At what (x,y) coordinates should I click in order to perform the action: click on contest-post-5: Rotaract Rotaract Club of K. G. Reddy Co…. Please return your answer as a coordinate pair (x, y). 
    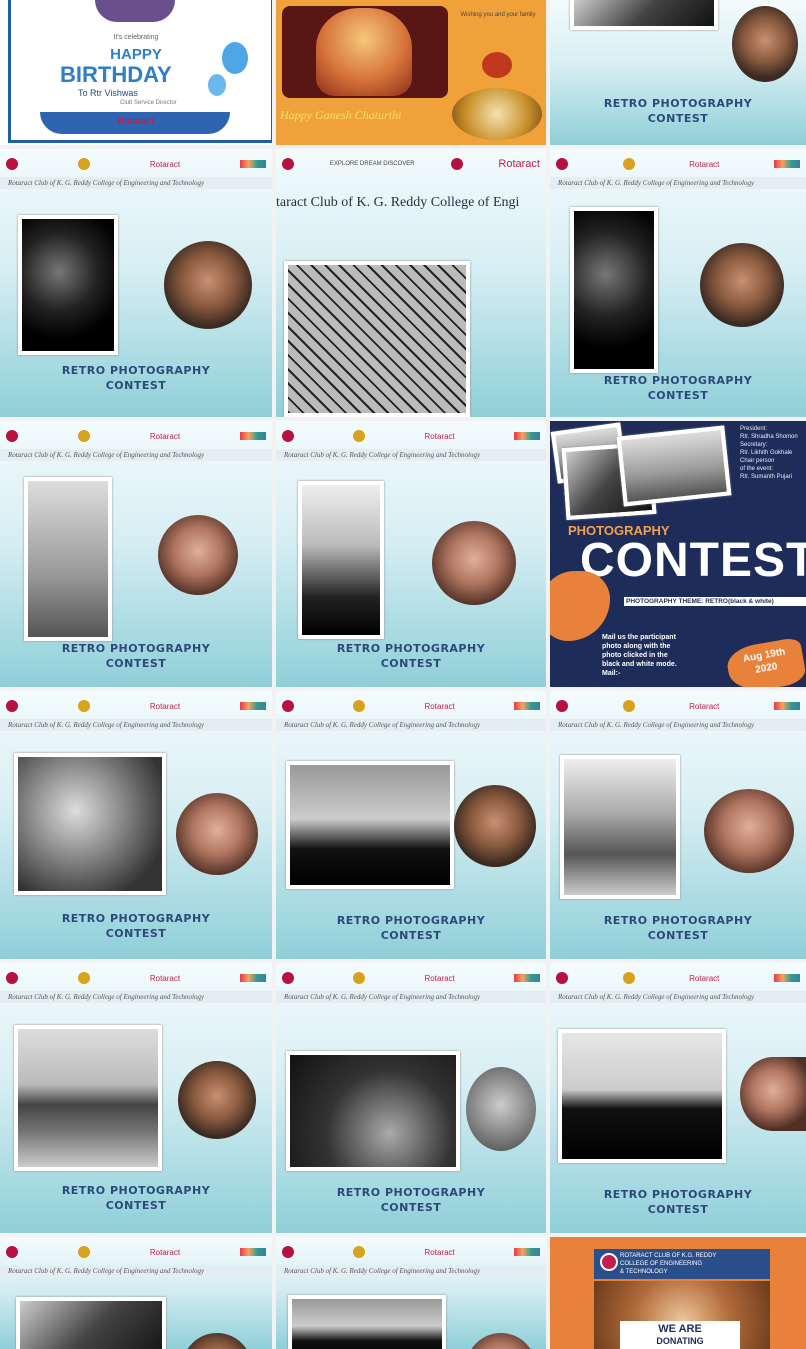
    Looking at the image, I should click on (411, 554).